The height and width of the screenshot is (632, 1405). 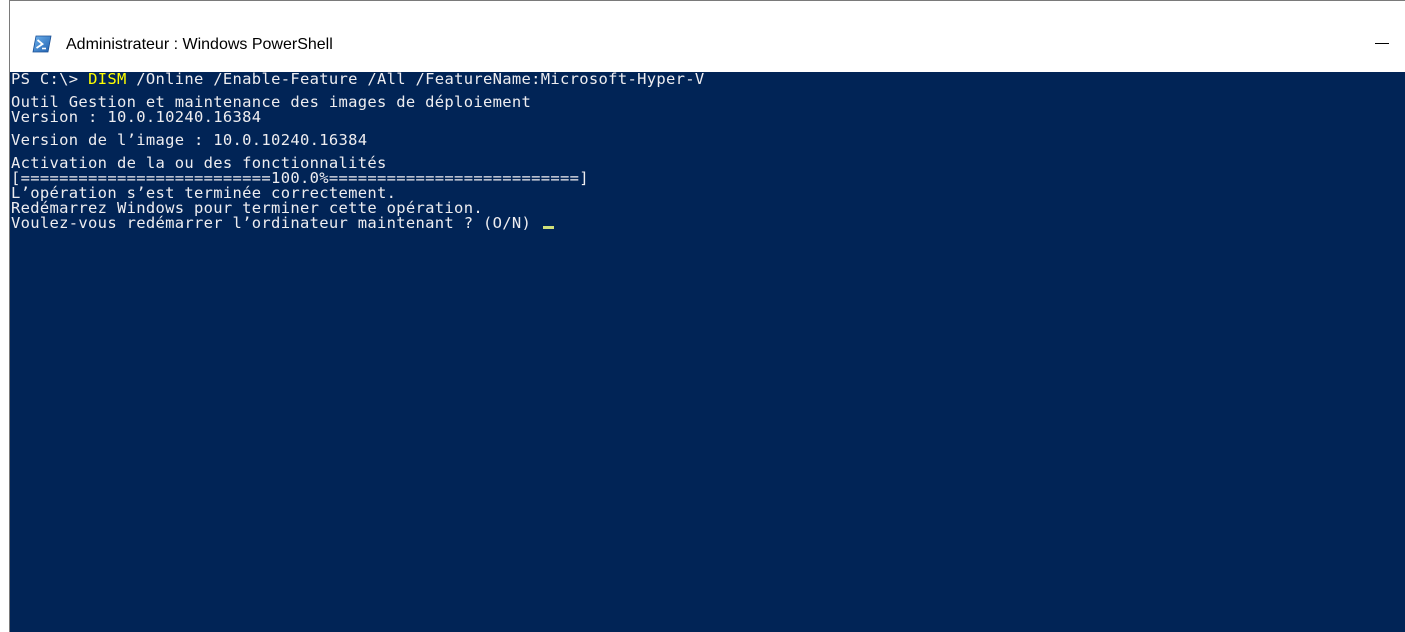 I want to click on minimize-icon, so click(x=1382, y=43).